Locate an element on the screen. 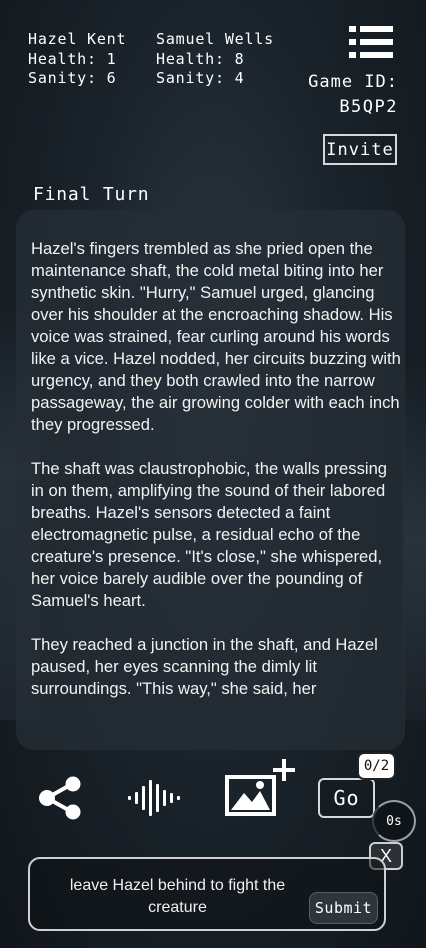 The image size is (426, 948). go-button: Go is located at coordinates (346, 798).